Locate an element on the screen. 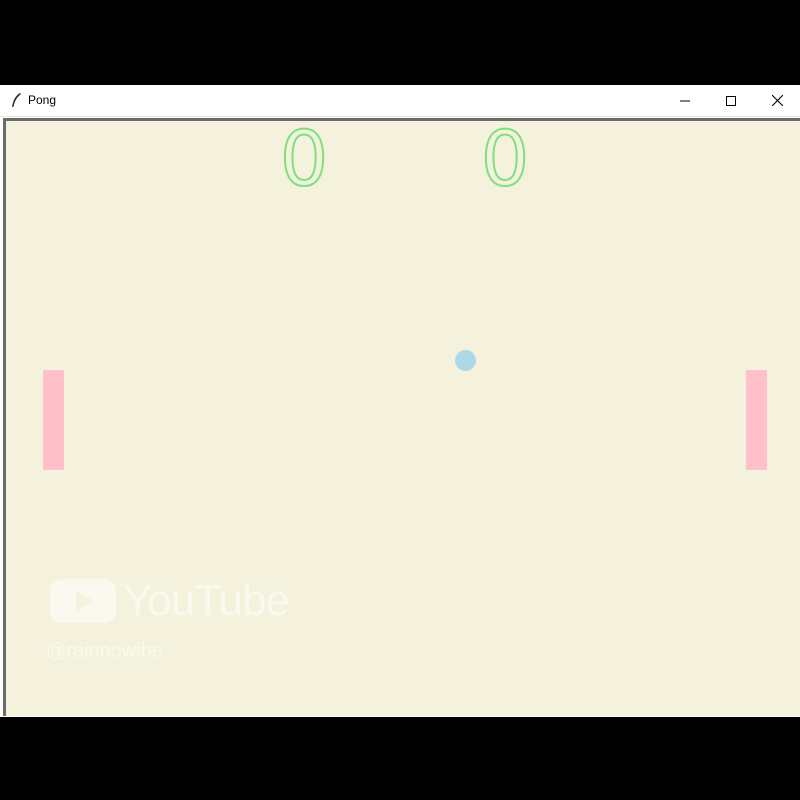  maximize-icon is located at coordinates (731, 100).